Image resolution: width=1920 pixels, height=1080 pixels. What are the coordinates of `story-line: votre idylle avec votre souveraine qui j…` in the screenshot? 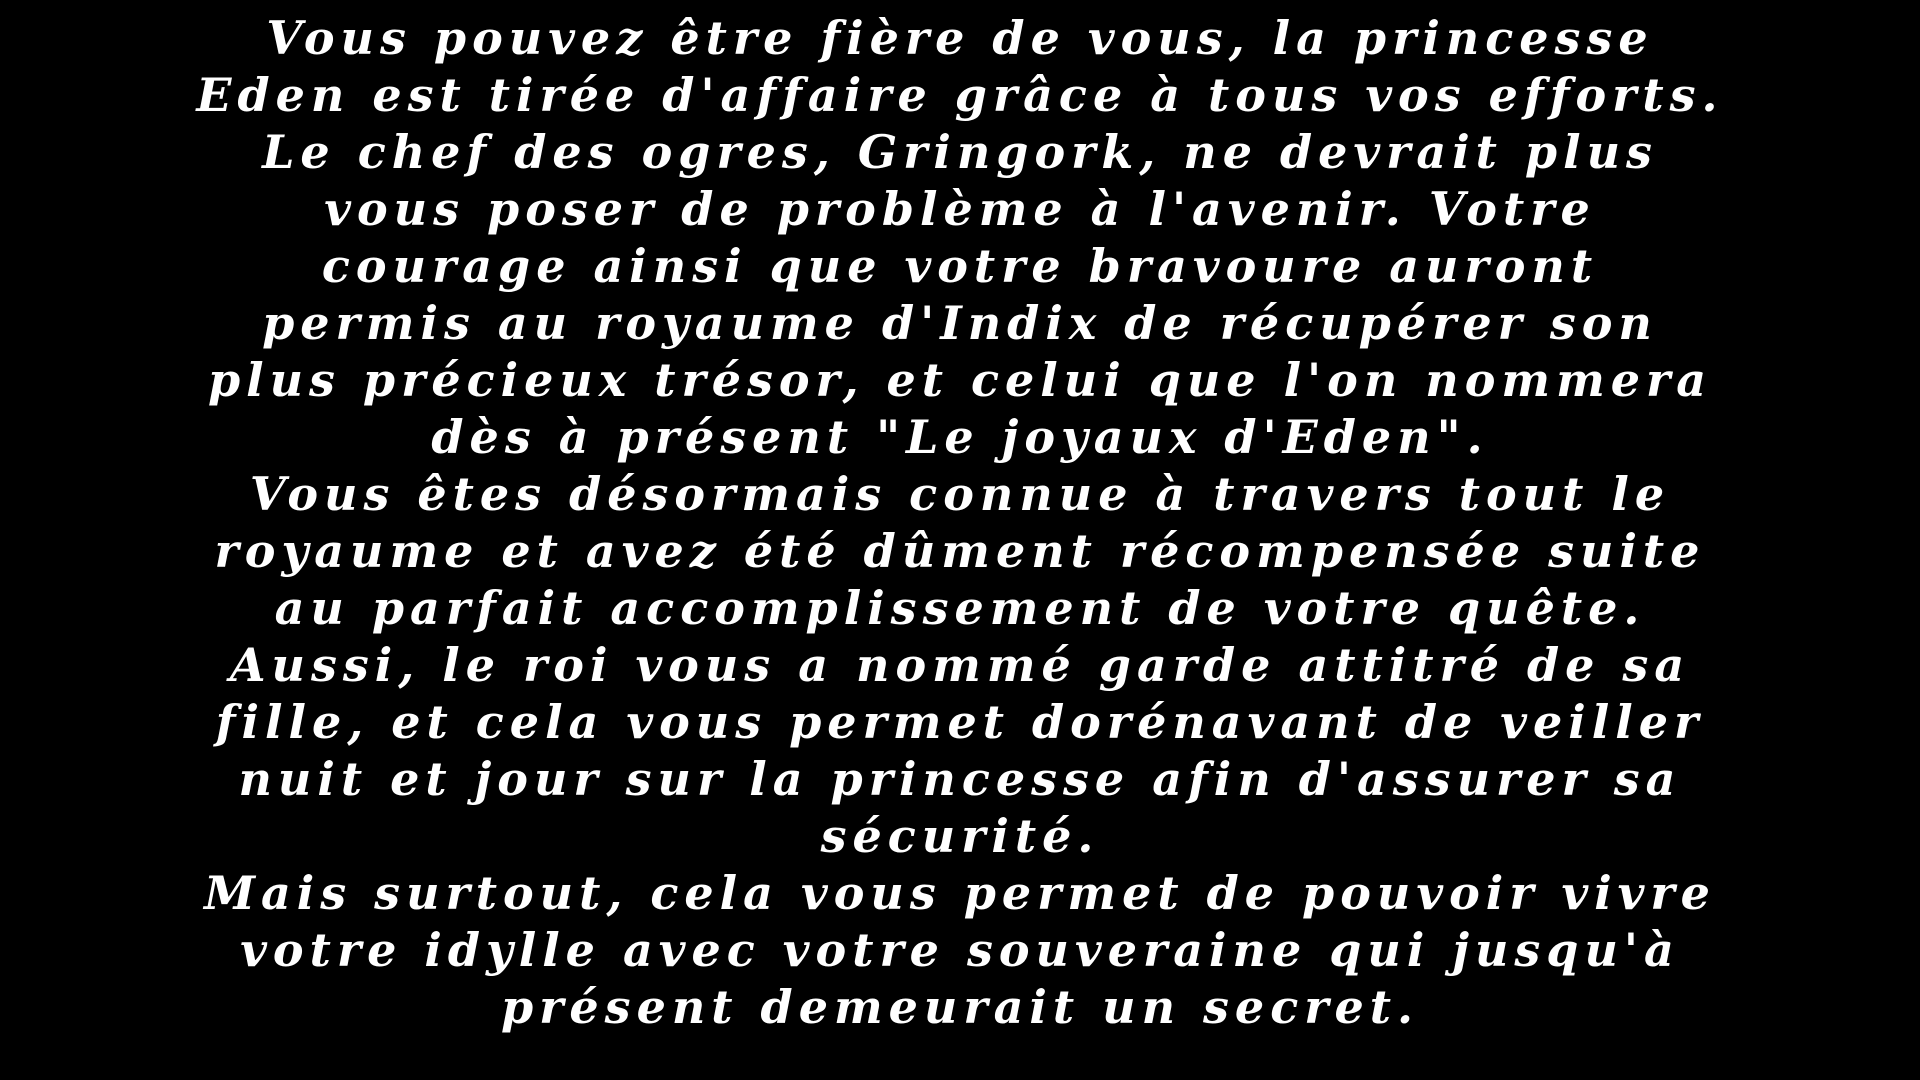 It's located at (960, 950).